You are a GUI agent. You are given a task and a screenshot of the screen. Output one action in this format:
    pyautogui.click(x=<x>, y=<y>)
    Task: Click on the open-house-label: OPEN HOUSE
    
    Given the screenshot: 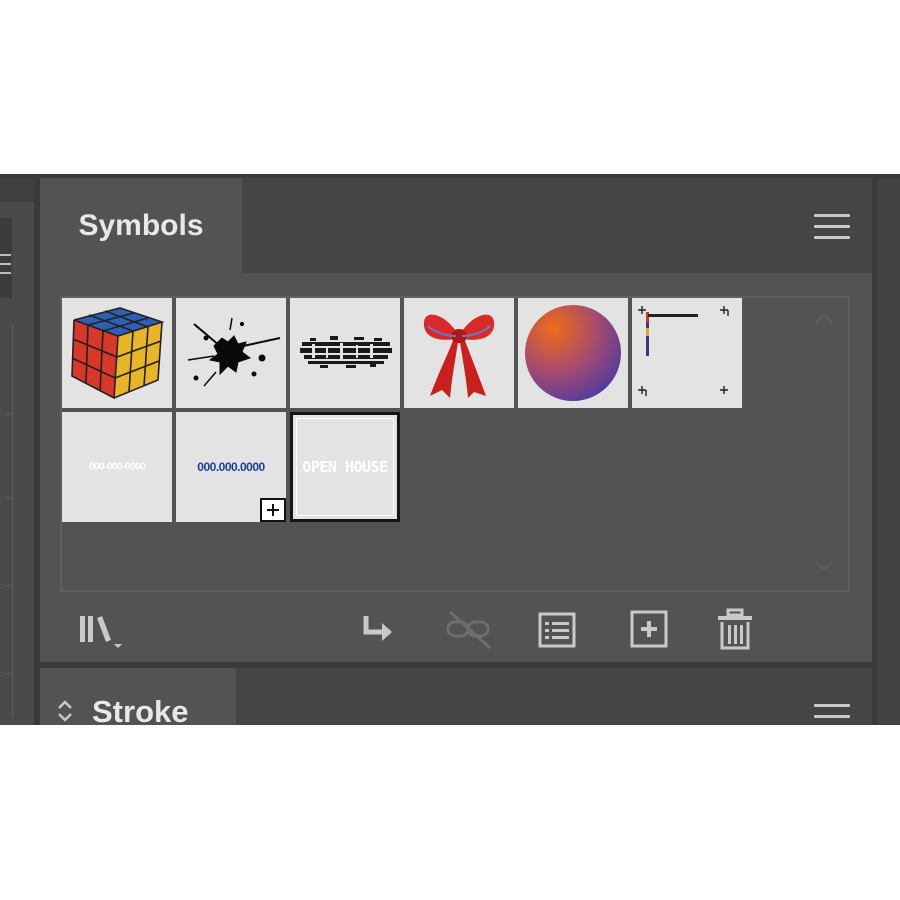 What is the action you would take?
    pyautogui.click(x=345, y=467)
    